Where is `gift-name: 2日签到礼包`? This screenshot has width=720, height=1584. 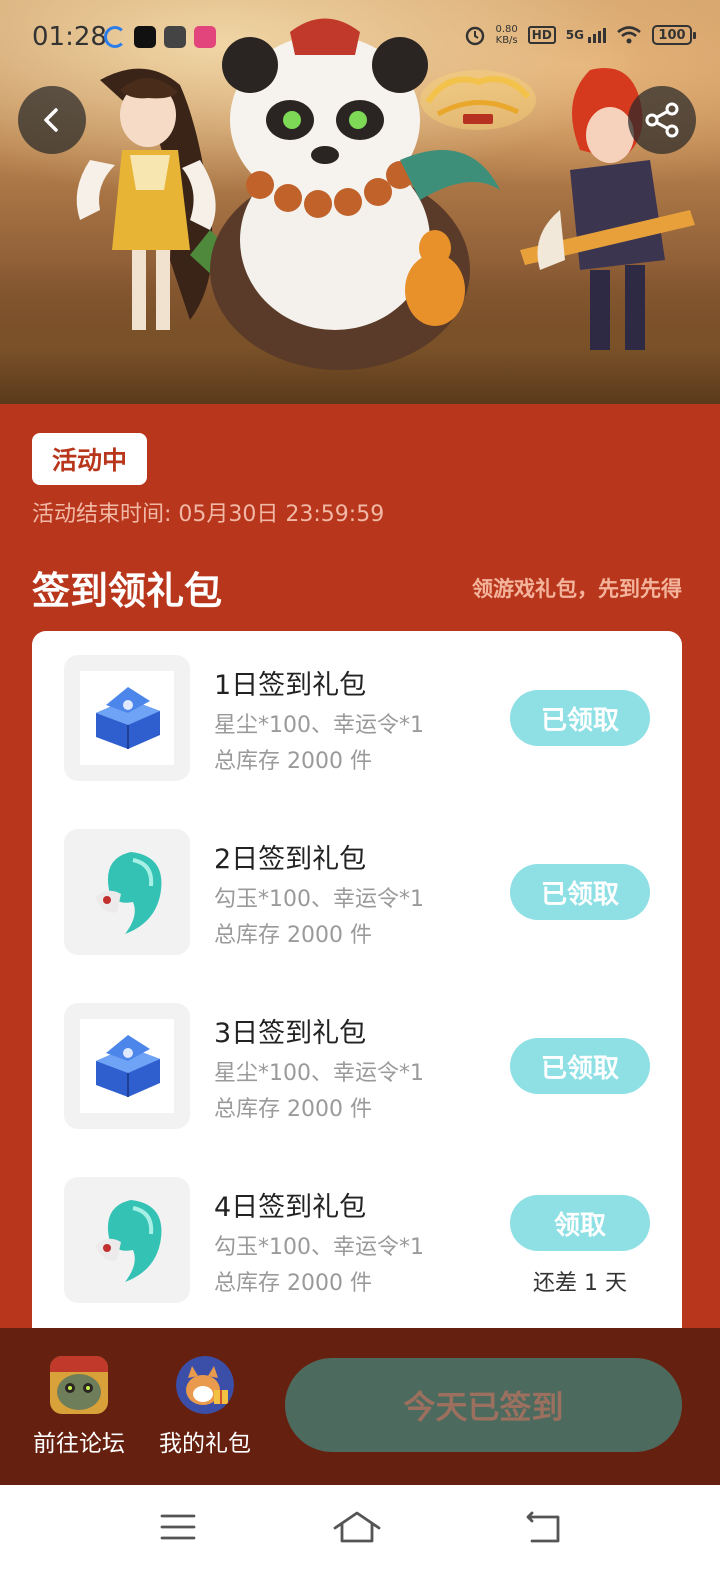
gift-name: 2日签到礼包 is located at coordinates (290, 859).